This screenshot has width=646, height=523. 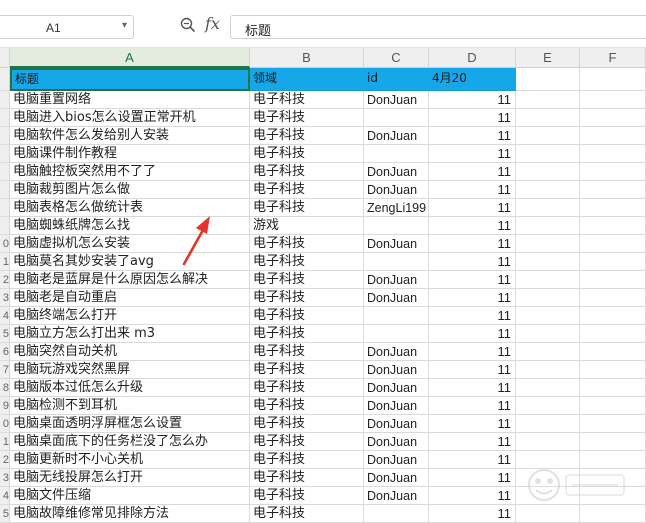 What do you see at coordinates (5, 406) in the screenshot?
I see `row-number: 9` at bounding box center [5, 406].